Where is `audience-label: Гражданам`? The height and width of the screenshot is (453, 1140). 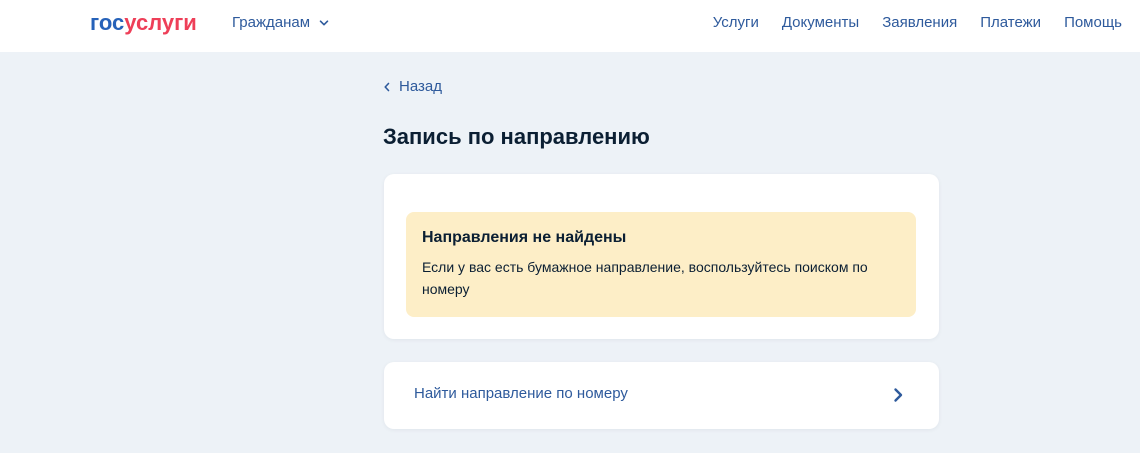 audience-label: Гражданам is located at coordinates (271, 22).